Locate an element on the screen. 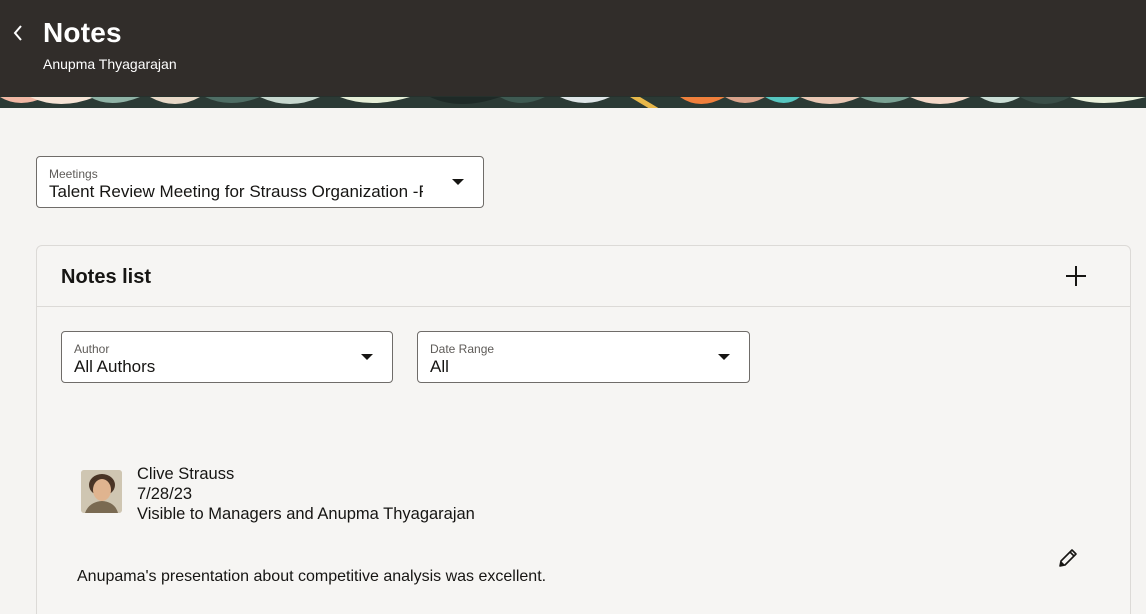 Image resolution: width=1146 pixels, height=614 pixels. author-filter-select: Author All Authors is located at coordinates (227, 357).